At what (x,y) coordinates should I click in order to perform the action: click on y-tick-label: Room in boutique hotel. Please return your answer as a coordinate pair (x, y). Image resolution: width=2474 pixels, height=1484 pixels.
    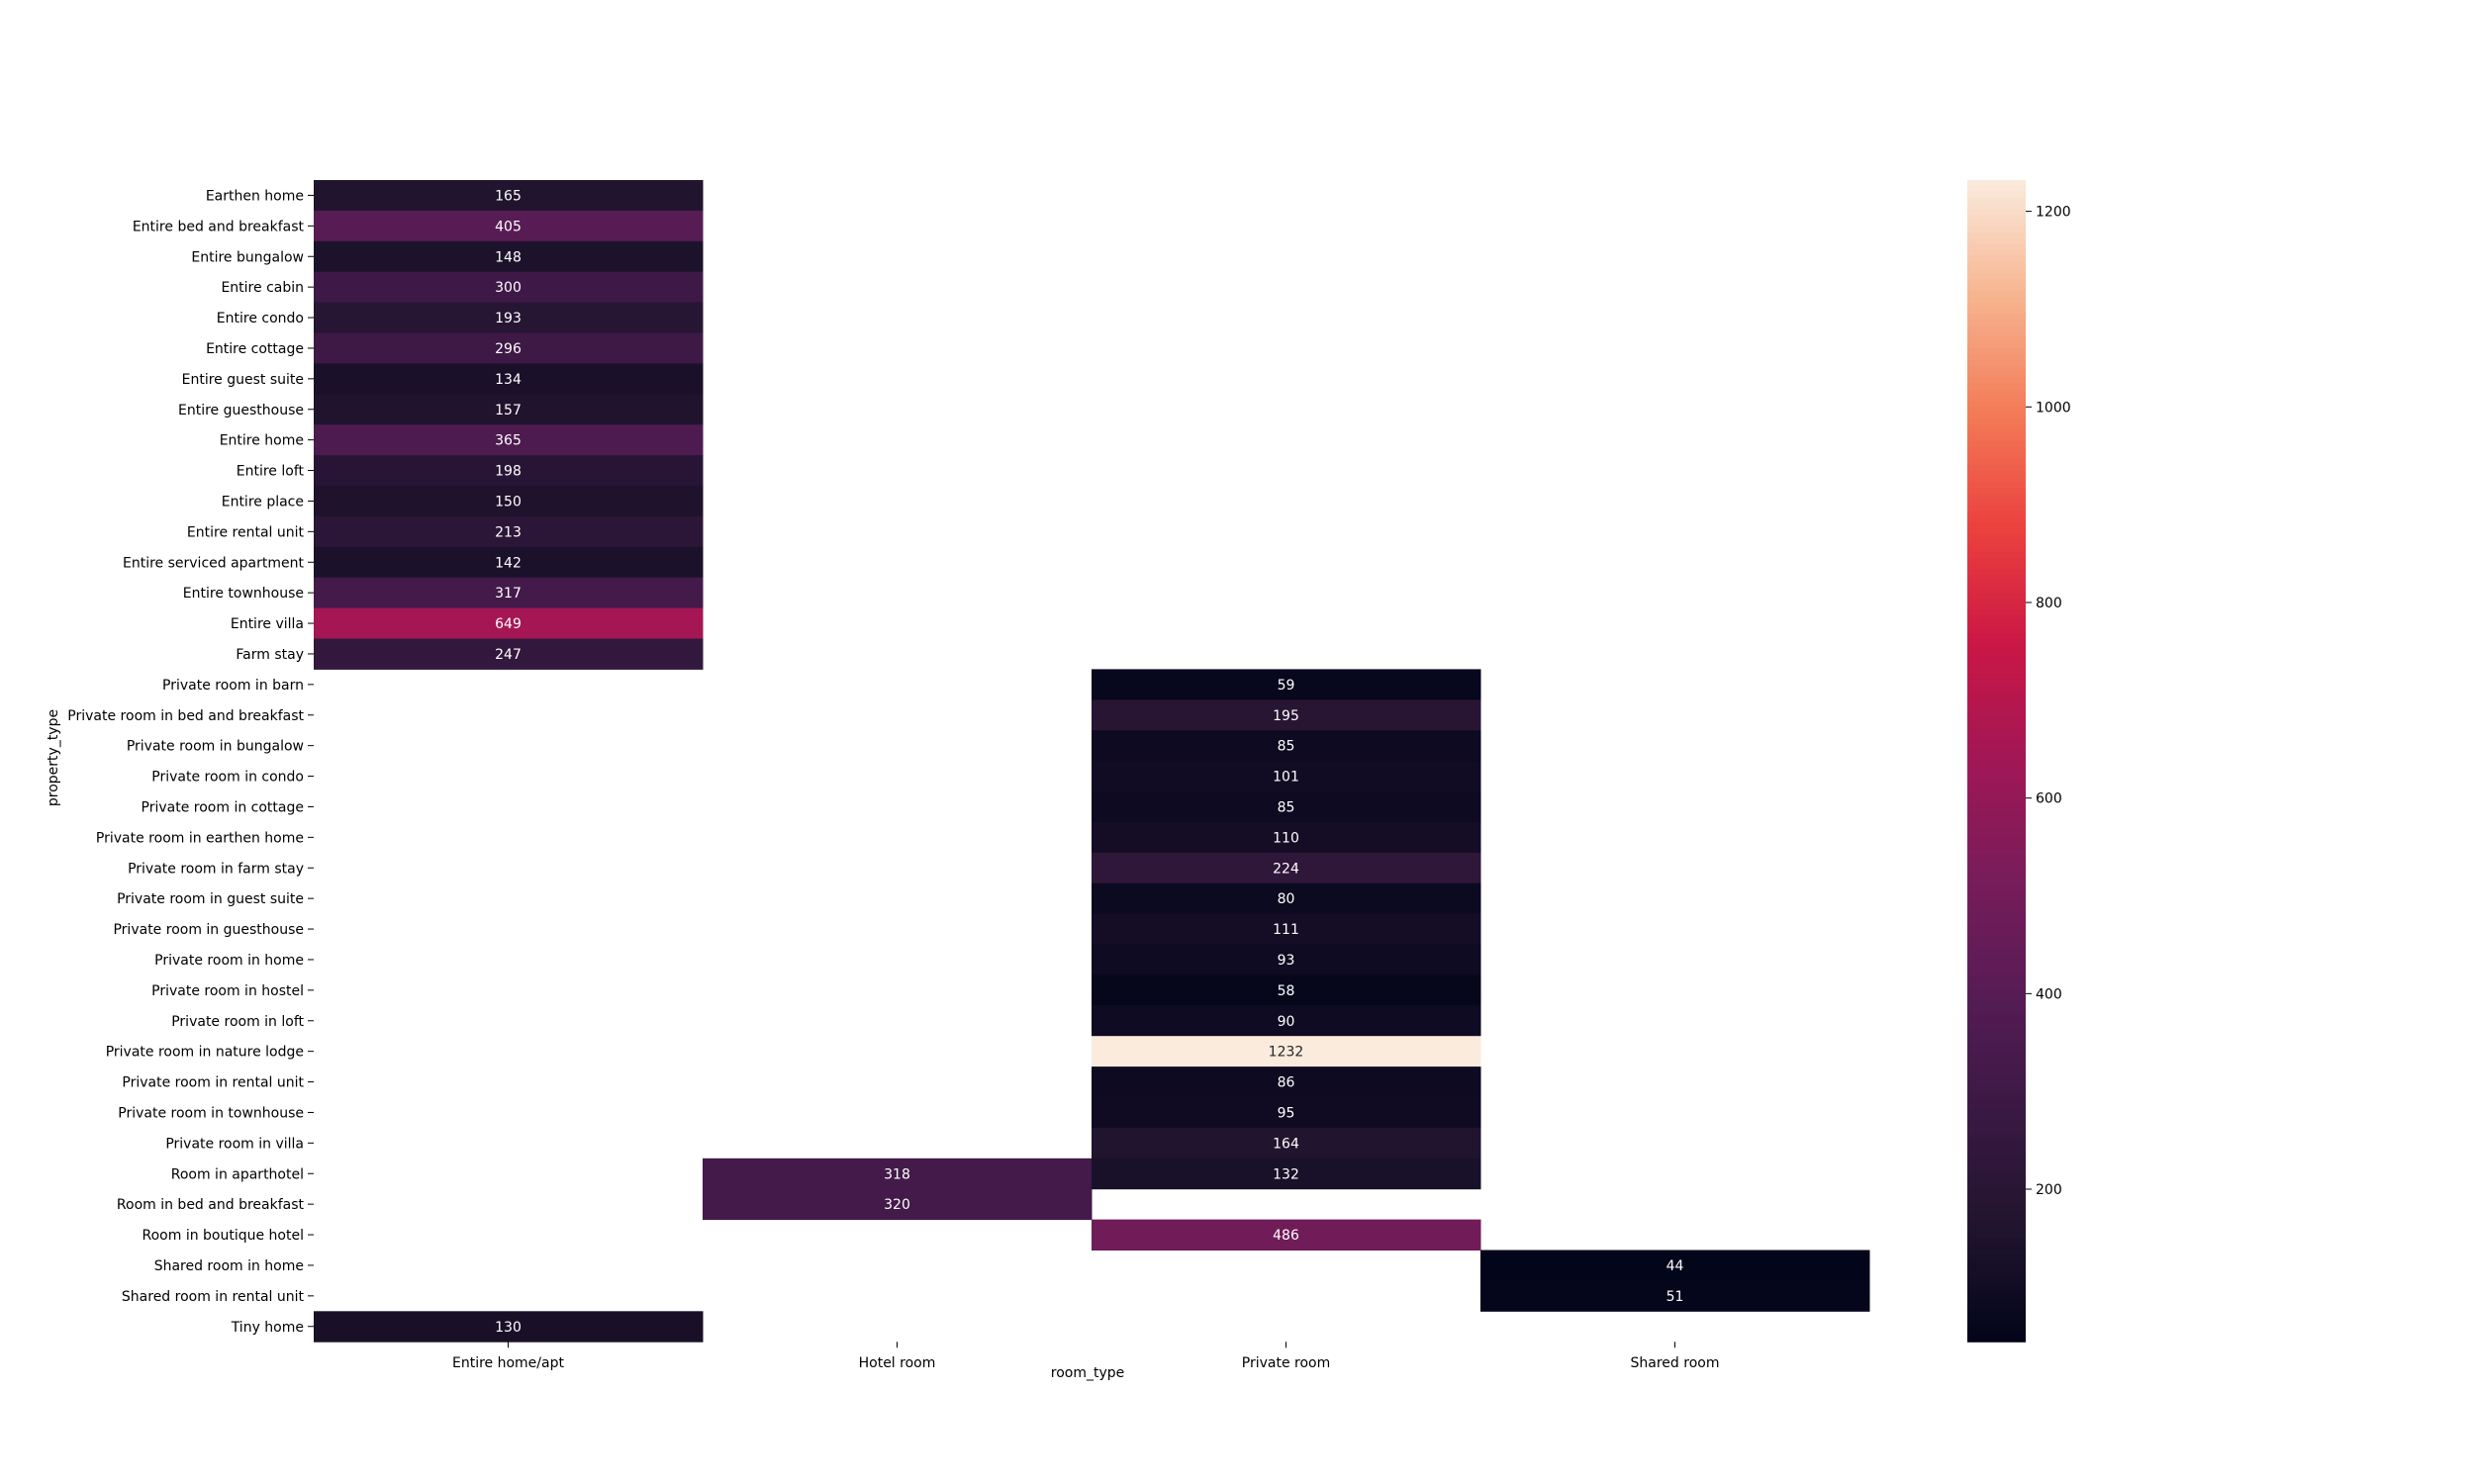
    Looking at the image, I should click on (224, 1236).